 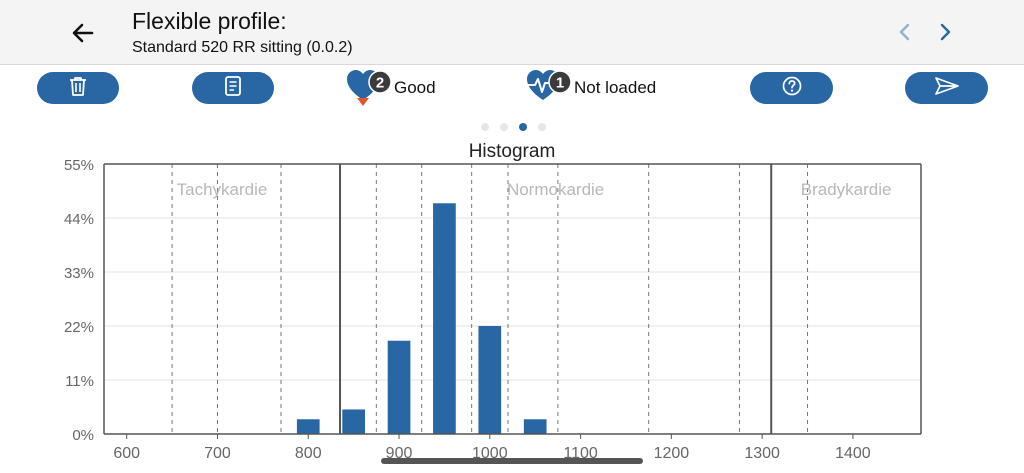 I want to click on zone-label: Normokardie, so click(x=555, y=189).